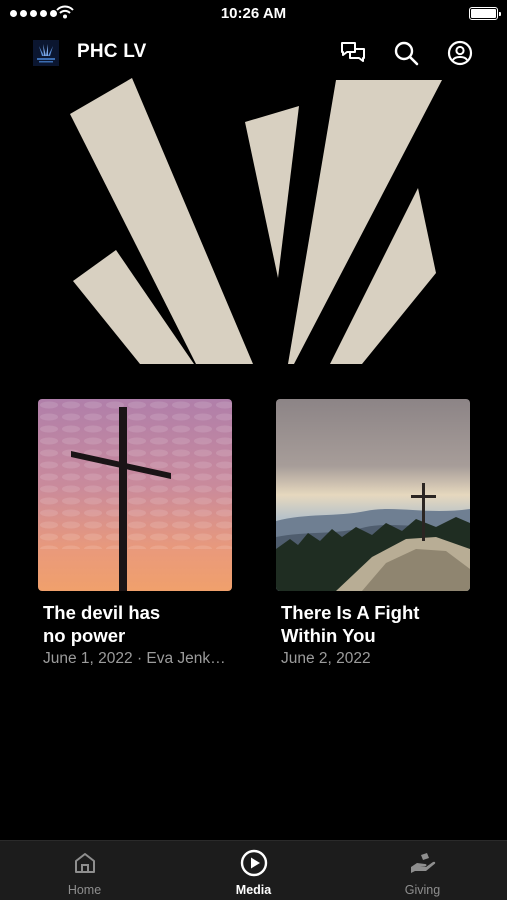 The image size is (507, 900). What do you see at coordinates (46, 53) in the screenshot?
I see `church-logo` at bounding box center [46, 53].